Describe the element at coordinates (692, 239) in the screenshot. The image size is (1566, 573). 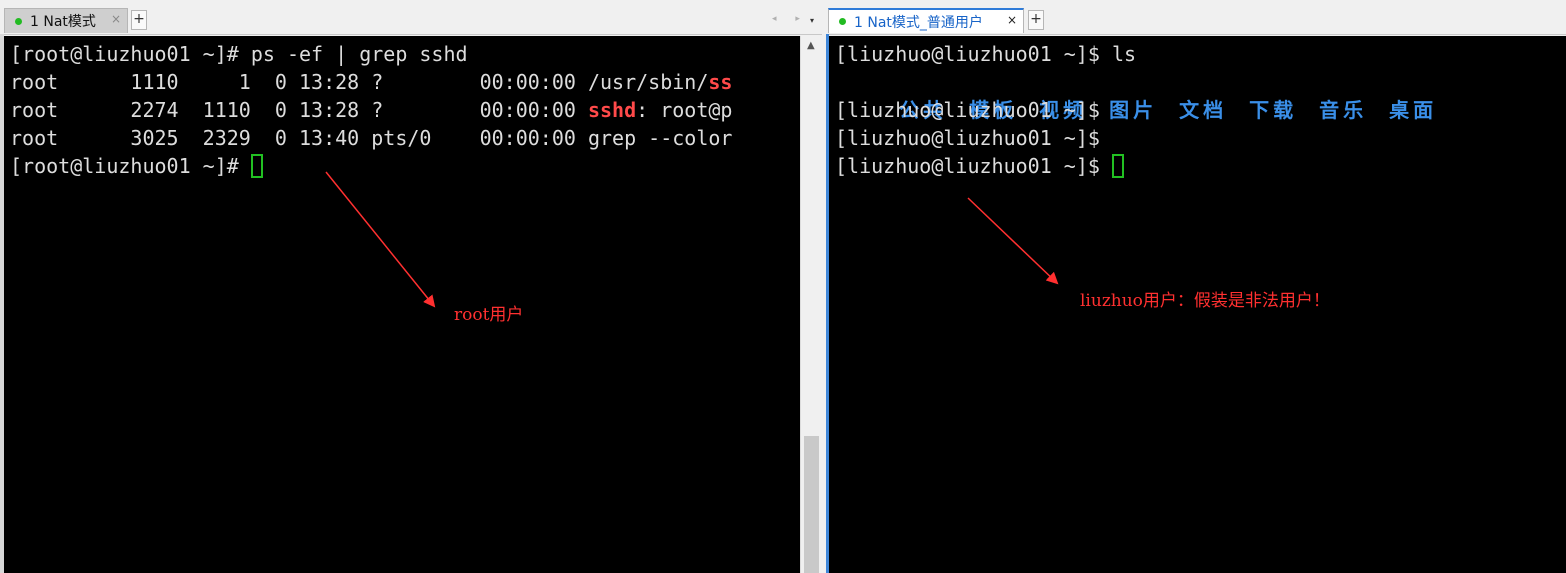
I see `annotation-arrows` at that location.